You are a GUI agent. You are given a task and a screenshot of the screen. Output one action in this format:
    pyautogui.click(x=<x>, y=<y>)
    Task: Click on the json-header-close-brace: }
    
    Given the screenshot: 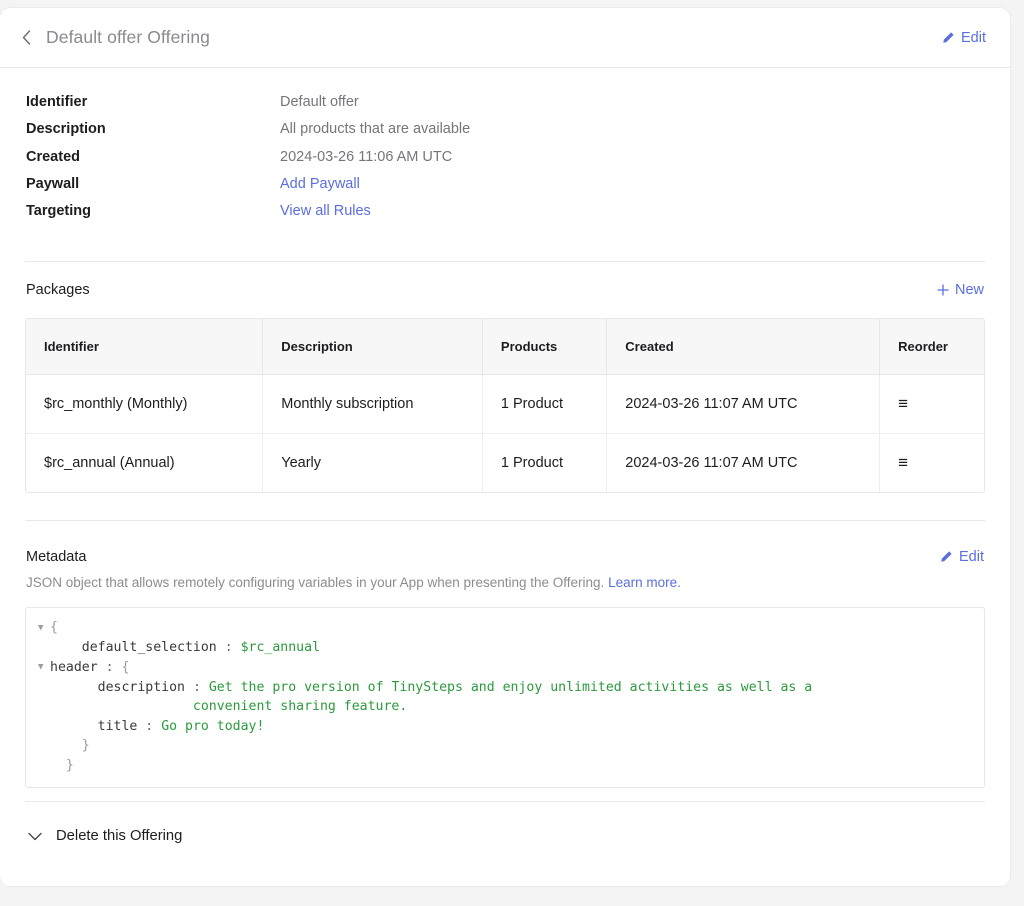 What is the action you would take?
    pyautogui.click(x=85, y=746)
    